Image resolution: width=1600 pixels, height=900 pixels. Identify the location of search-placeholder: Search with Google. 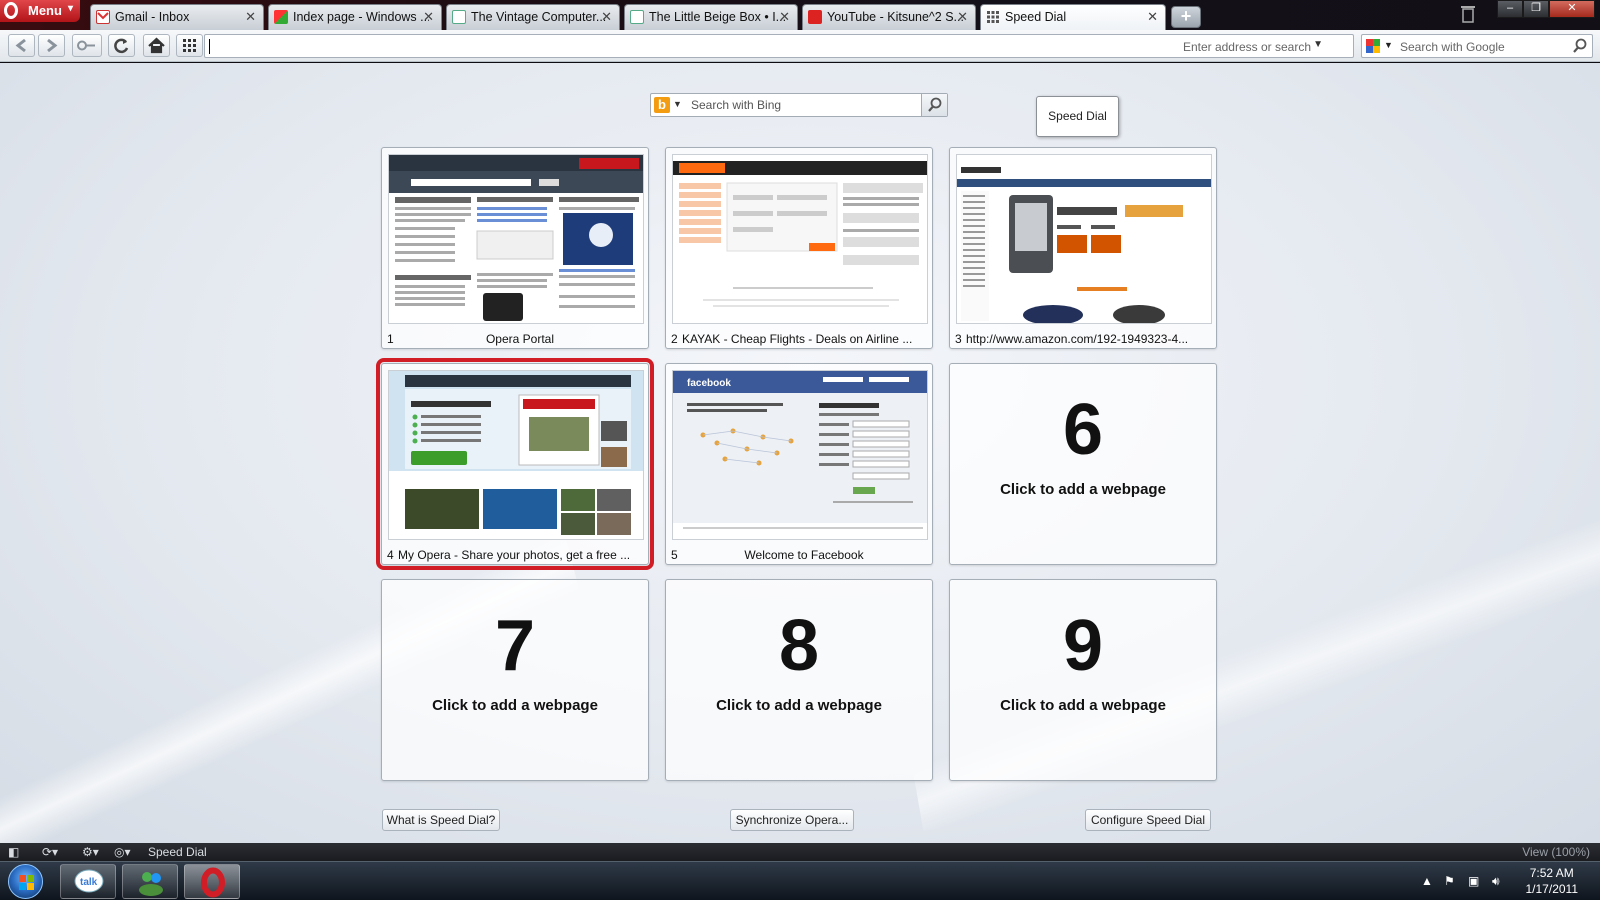
(1452, 47).